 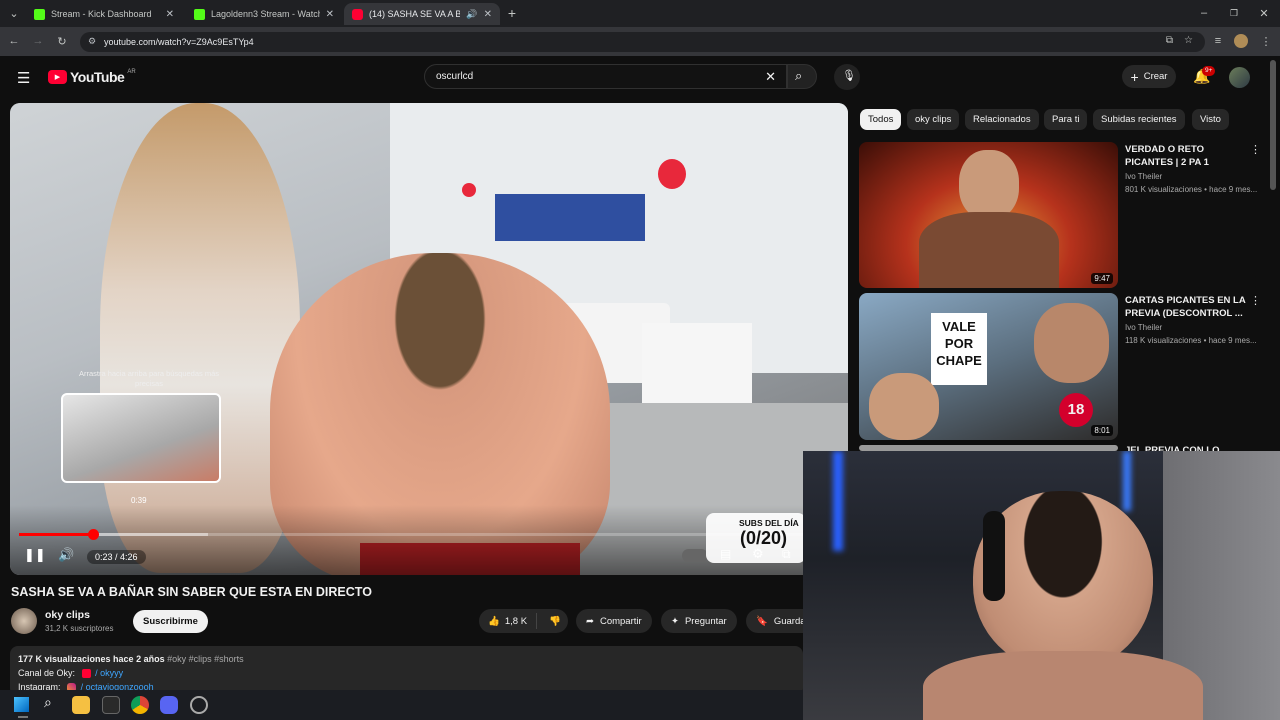 I want to click on subscribe-button: Suscribirme, so click(x=170, y=621).